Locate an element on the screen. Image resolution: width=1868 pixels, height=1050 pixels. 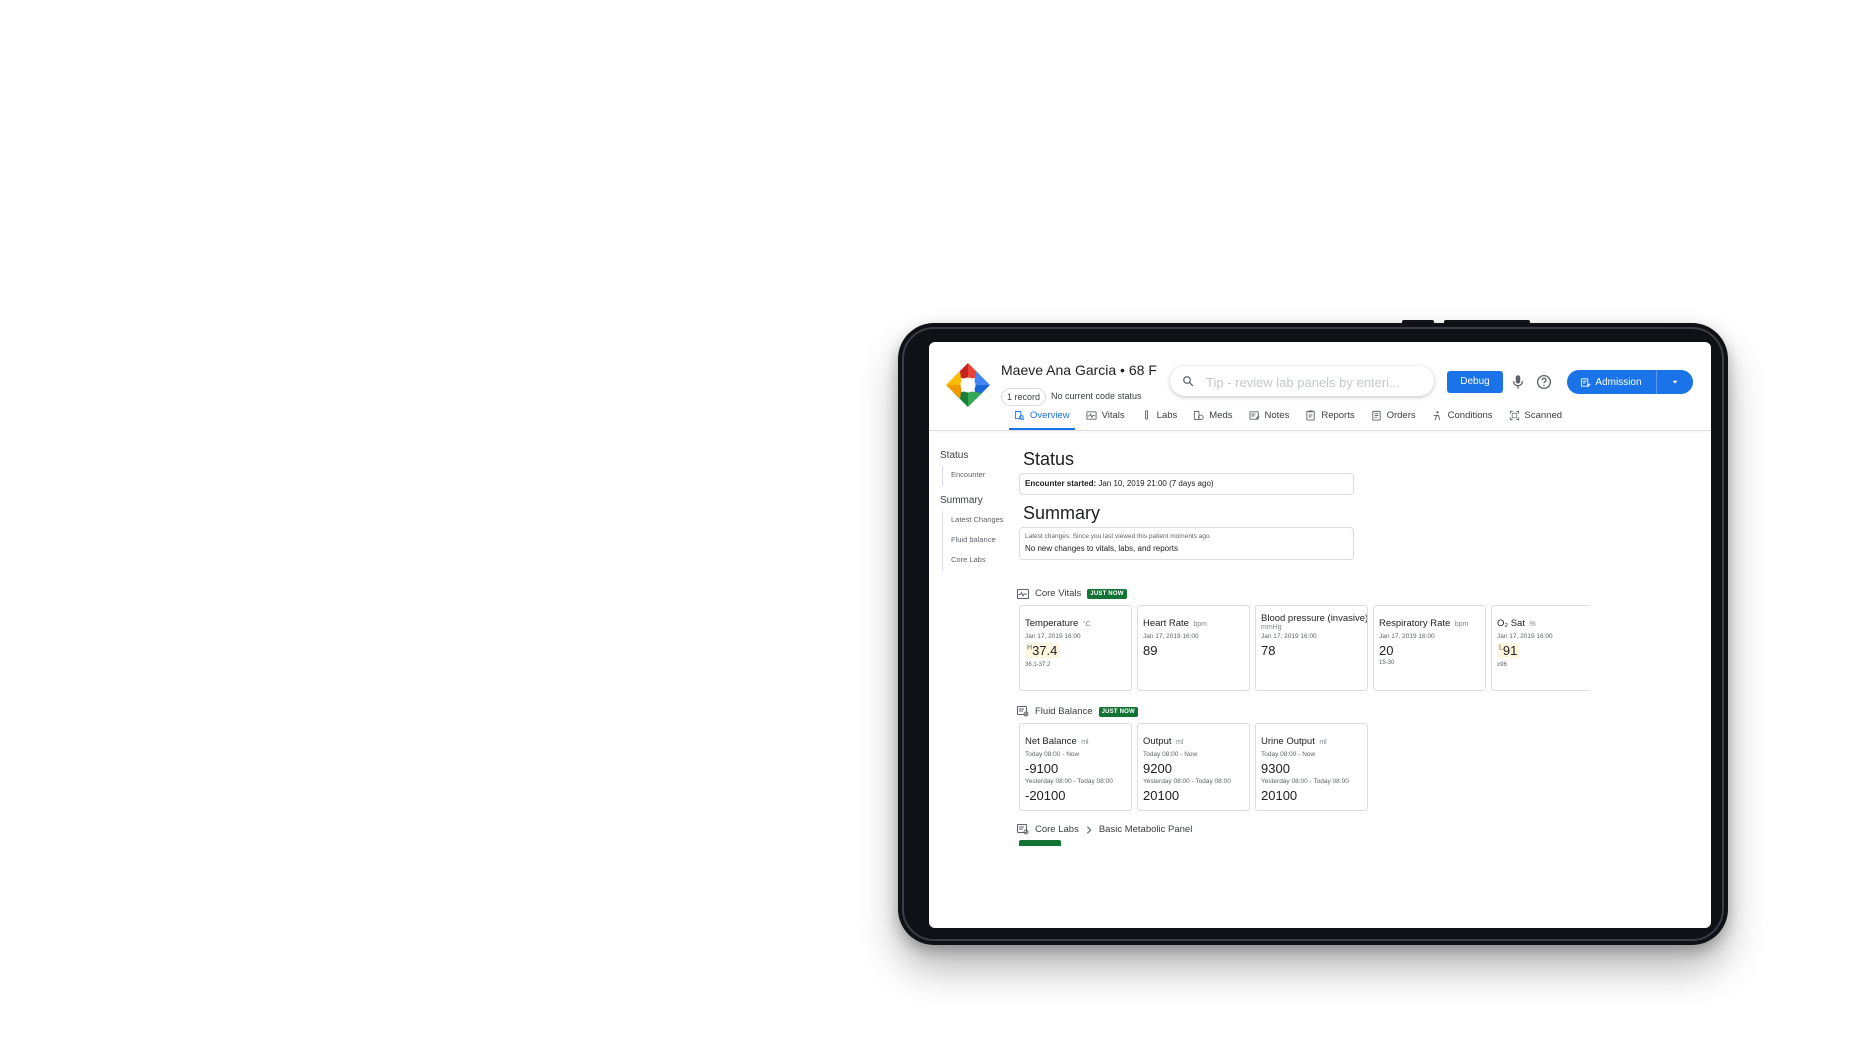
card-period: Today 08:00 - Now is located at coordinates (1170, 754).